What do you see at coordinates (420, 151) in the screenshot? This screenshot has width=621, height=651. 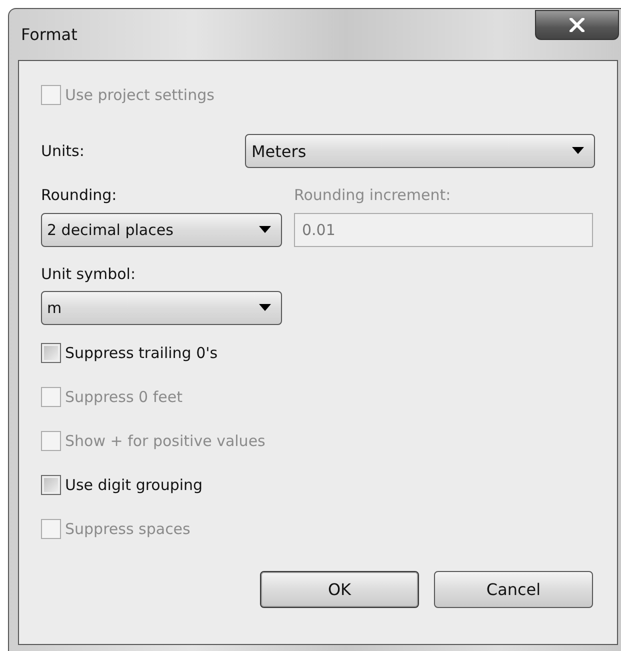 I see `units-dropdown: Meters` at bounding box center [420, 151].